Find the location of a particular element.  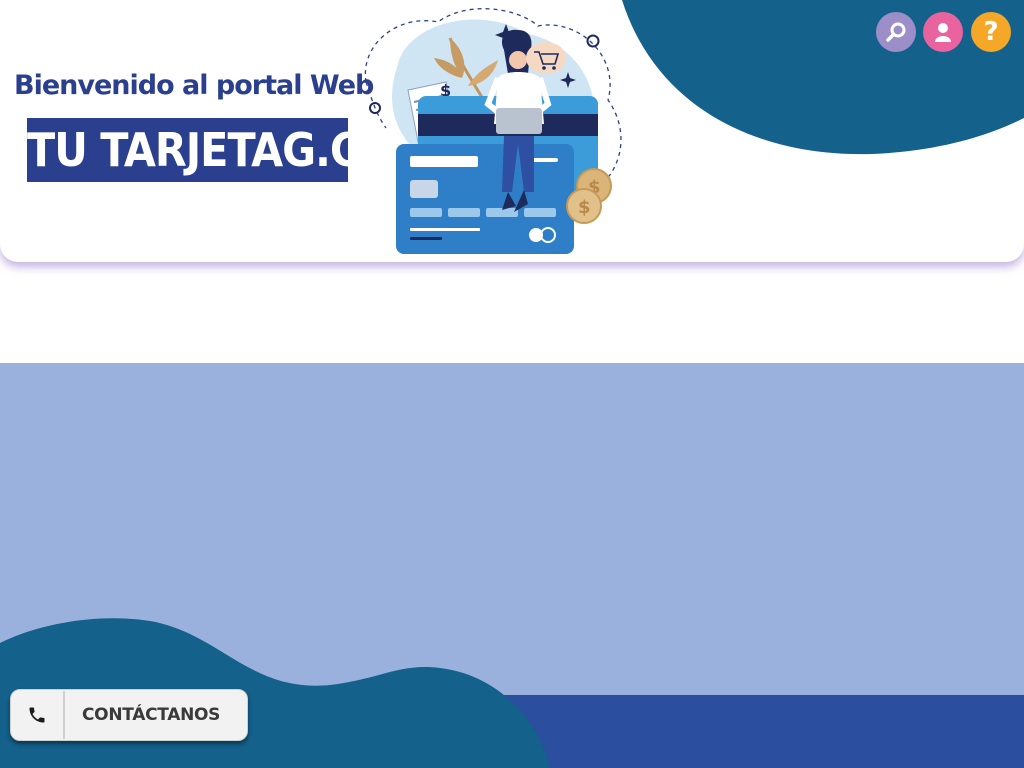

search-button is located at coordinates (896, 32).